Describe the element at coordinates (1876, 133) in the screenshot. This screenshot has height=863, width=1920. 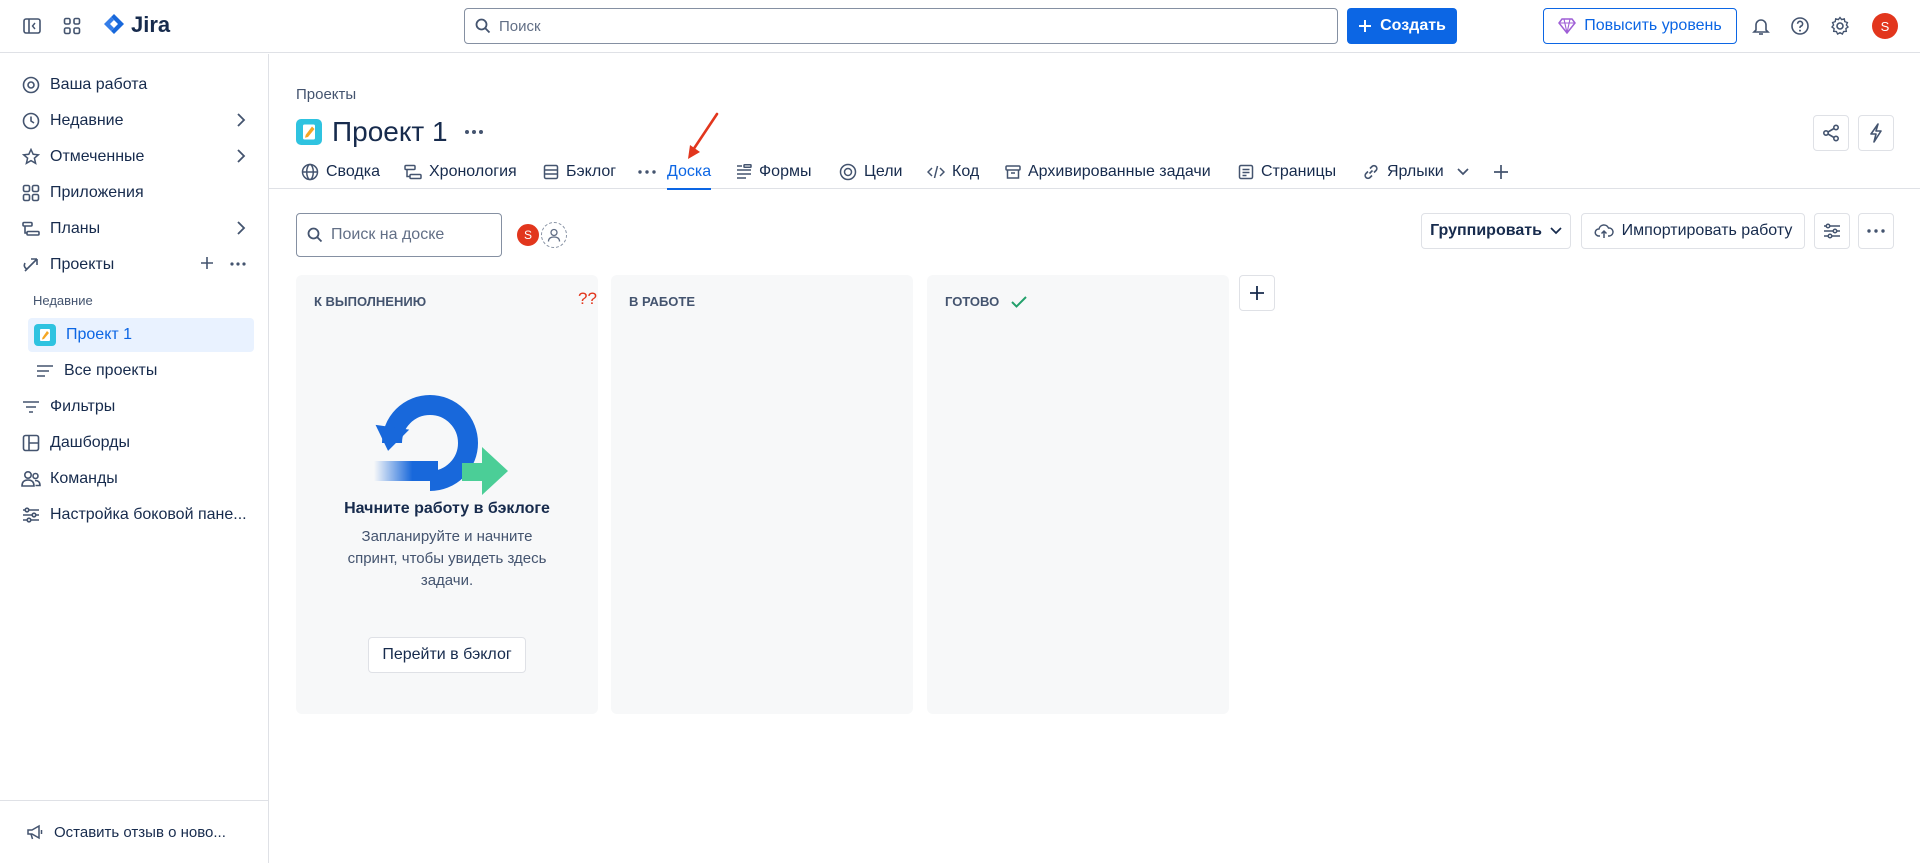
I see `automation-lightning-icon` at that location.